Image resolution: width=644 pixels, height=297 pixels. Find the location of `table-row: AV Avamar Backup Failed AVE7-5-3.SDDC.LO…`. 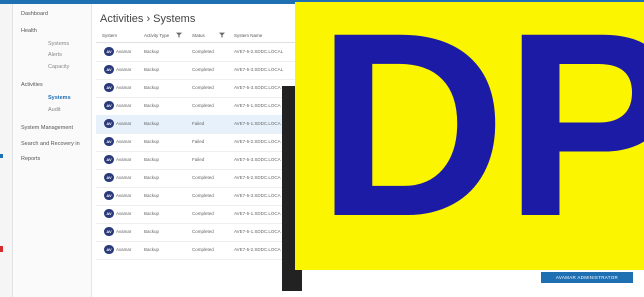

table-row: AV Avamar Backup Failed AVE7-5-3.SDDC.LO… is located at coordinates (196, 160).